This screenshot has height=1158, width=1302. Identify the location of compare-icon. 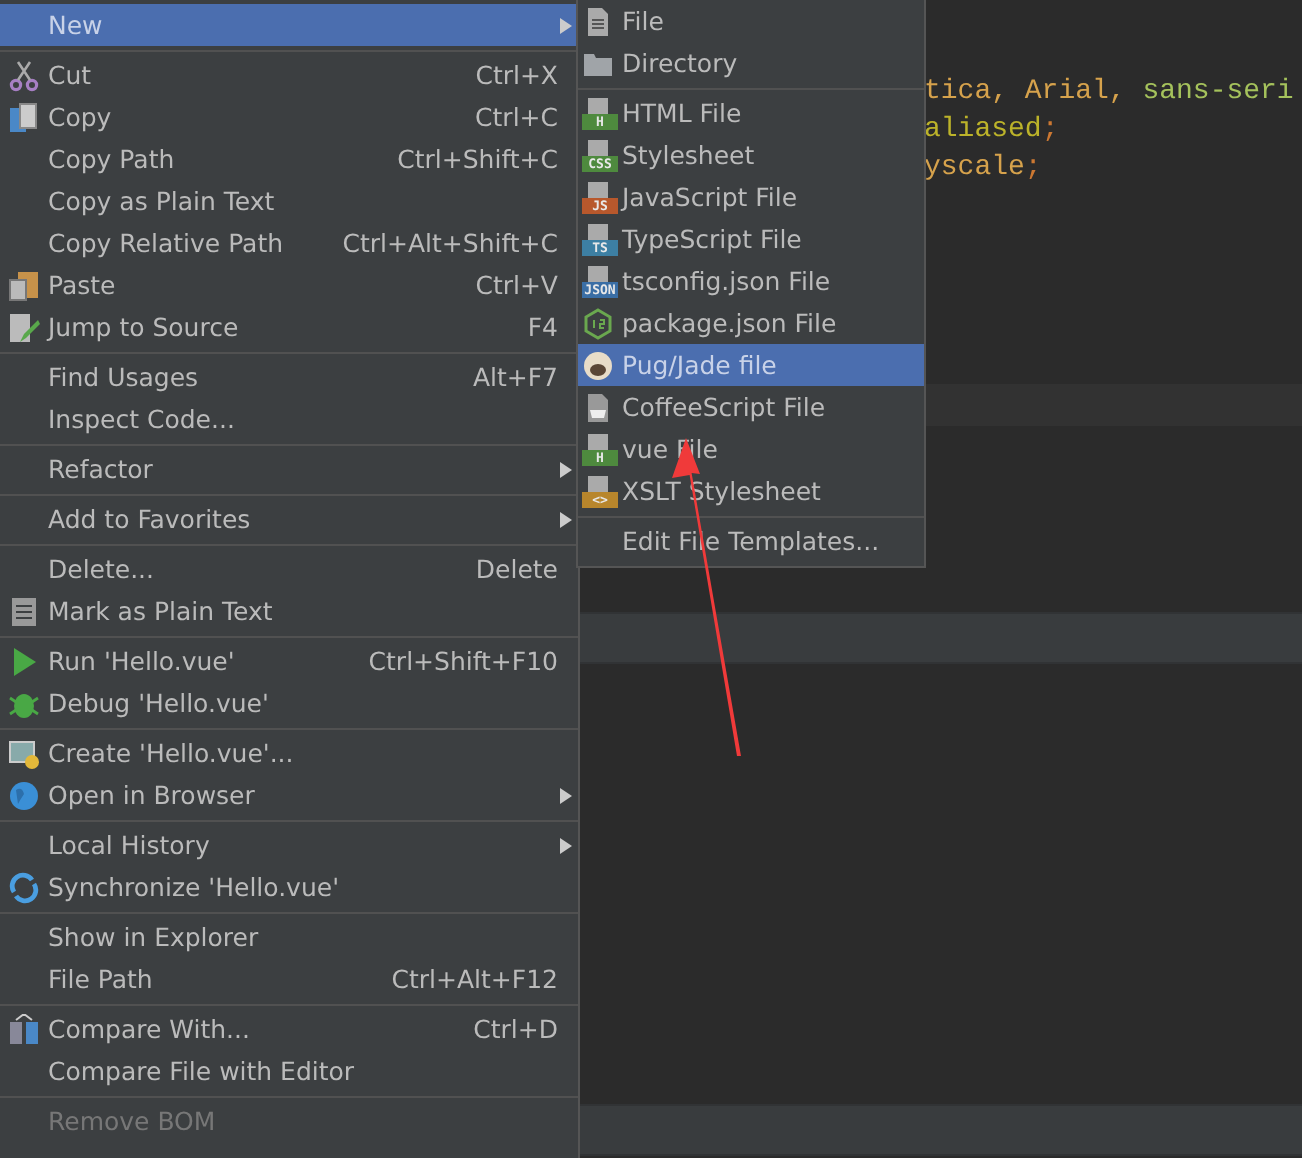
(24, 1029).